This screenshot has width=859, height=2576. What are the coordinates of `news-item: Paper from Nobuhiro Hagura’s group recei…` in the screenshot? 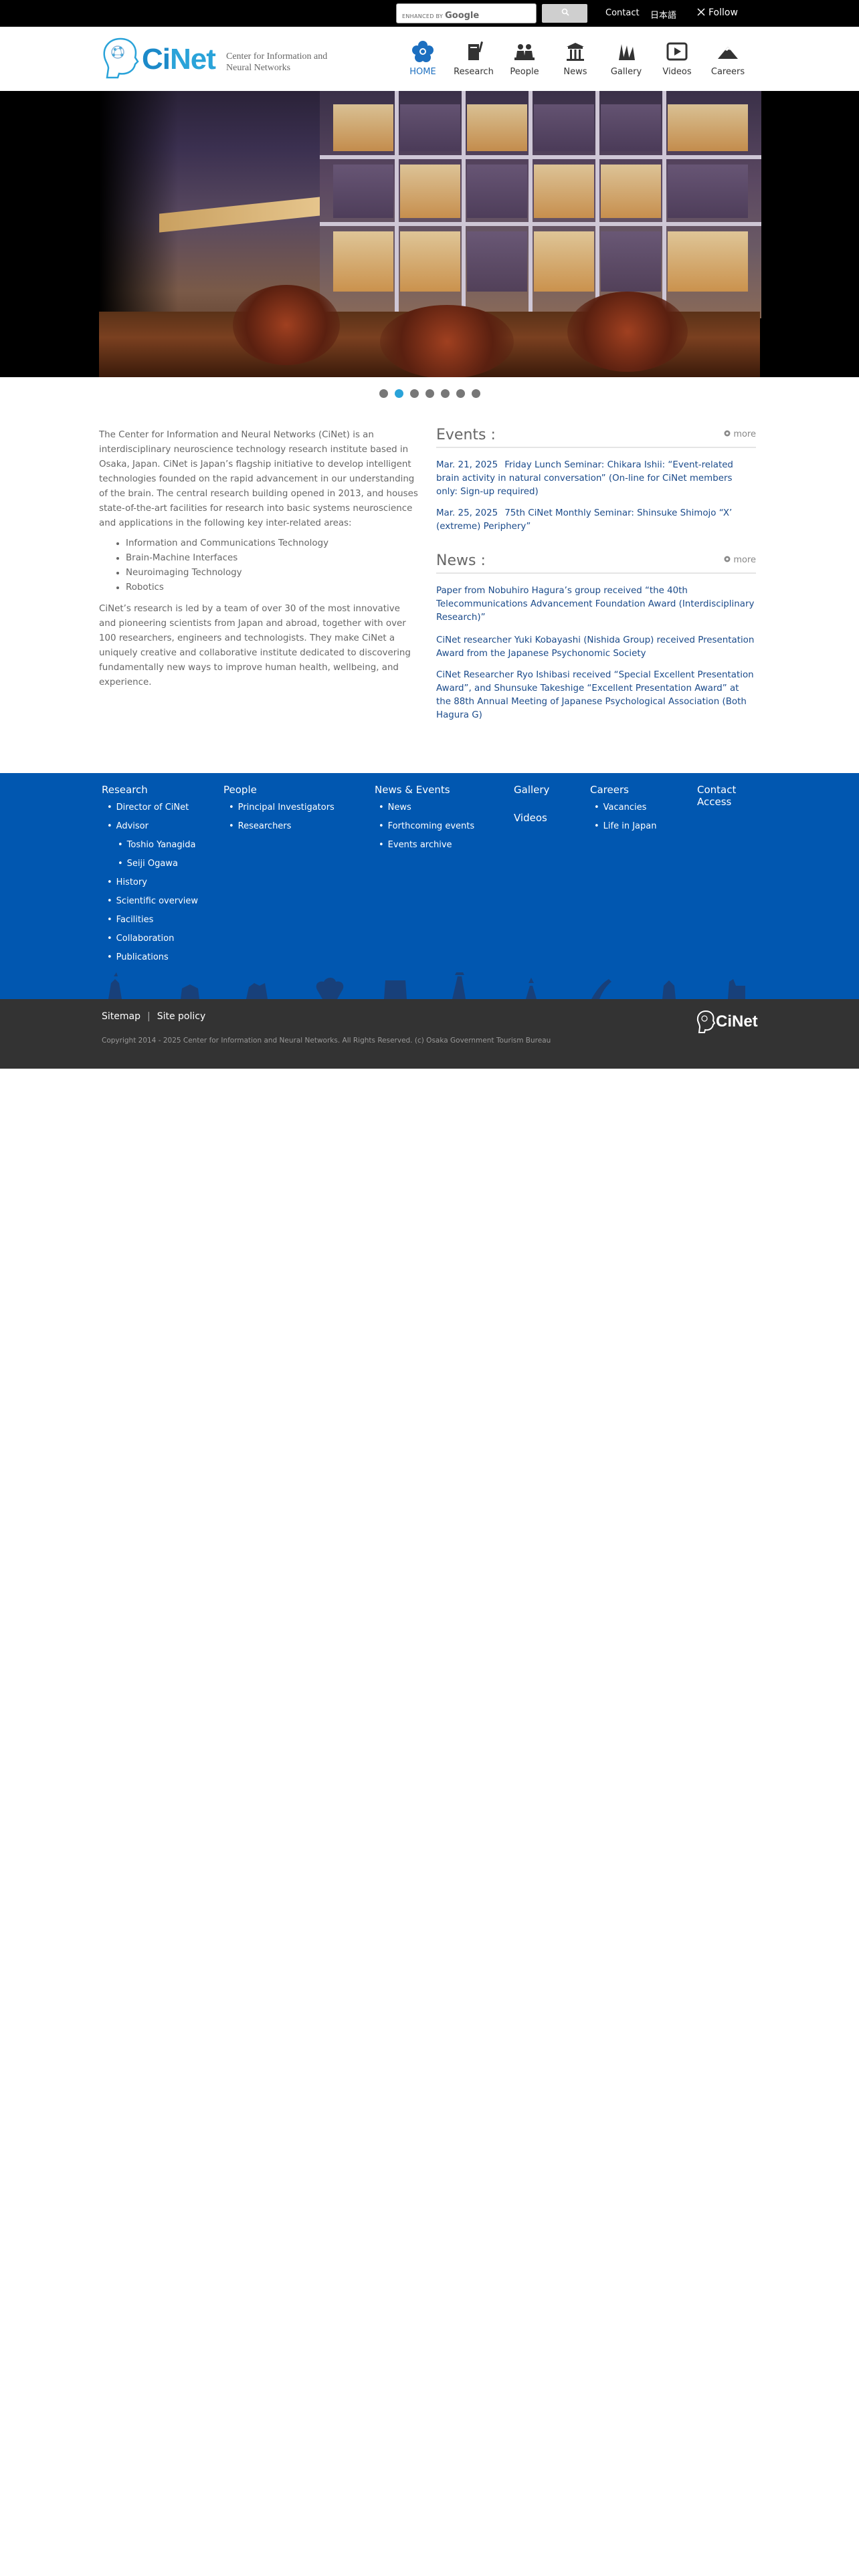 It's located at (596, 604).